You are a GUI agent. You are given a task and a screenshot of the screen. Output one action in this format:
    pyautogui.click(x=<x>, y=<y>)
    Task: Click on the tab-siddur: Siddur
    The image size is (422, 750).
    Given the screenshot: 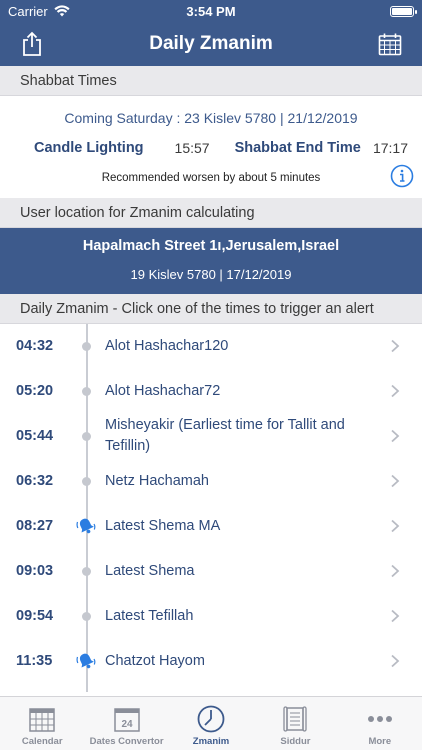 What is the action you would take?
    pyautogui.click(x=295, y=723)
    